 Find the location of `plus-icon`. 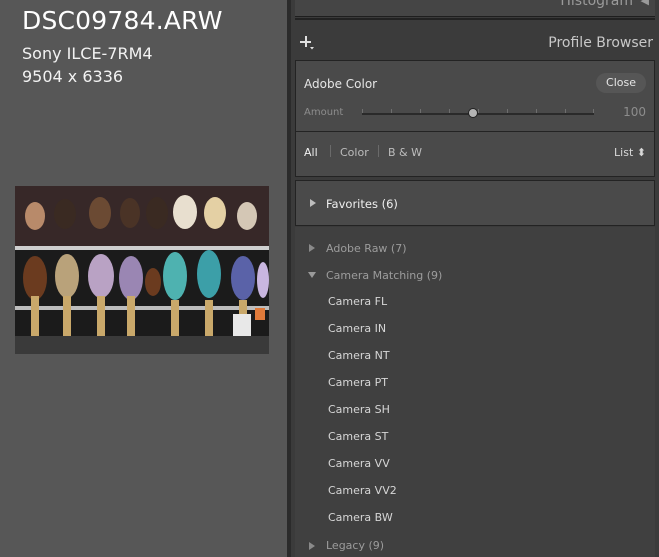

plus-icon is located at coordinates (307, 43).